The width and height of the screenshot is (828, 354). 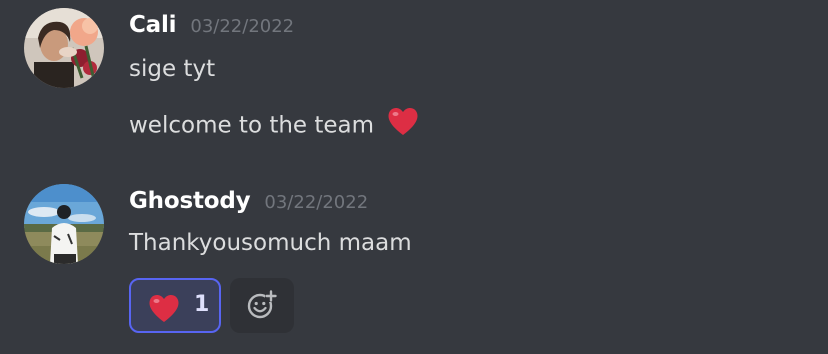 I want to click on user-avatar-landscape-icon, so click(x=64, y=224).